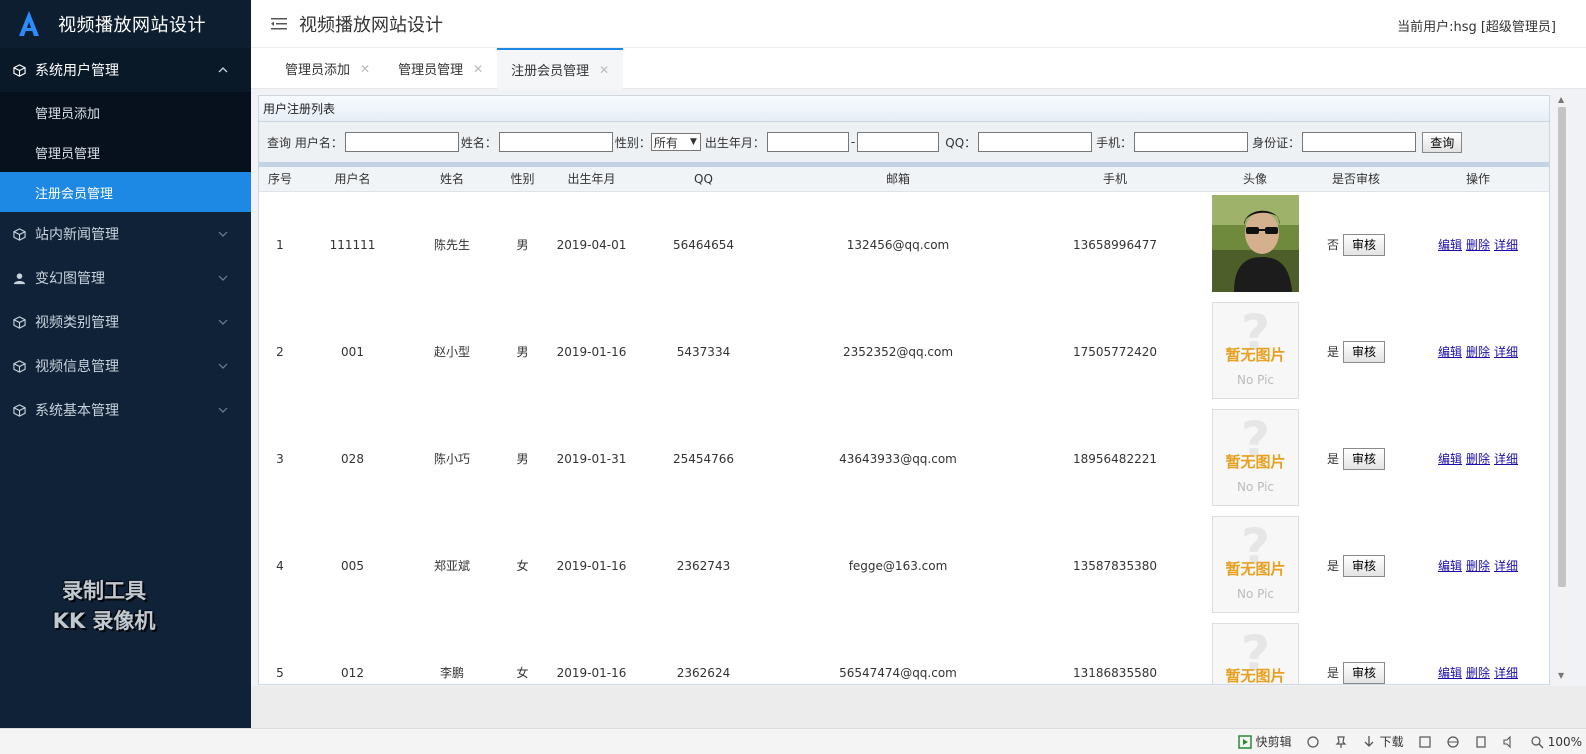 The height and width of the screenshot is (754, 1586). I want to click on refresh-icon, so click(1313, 742).